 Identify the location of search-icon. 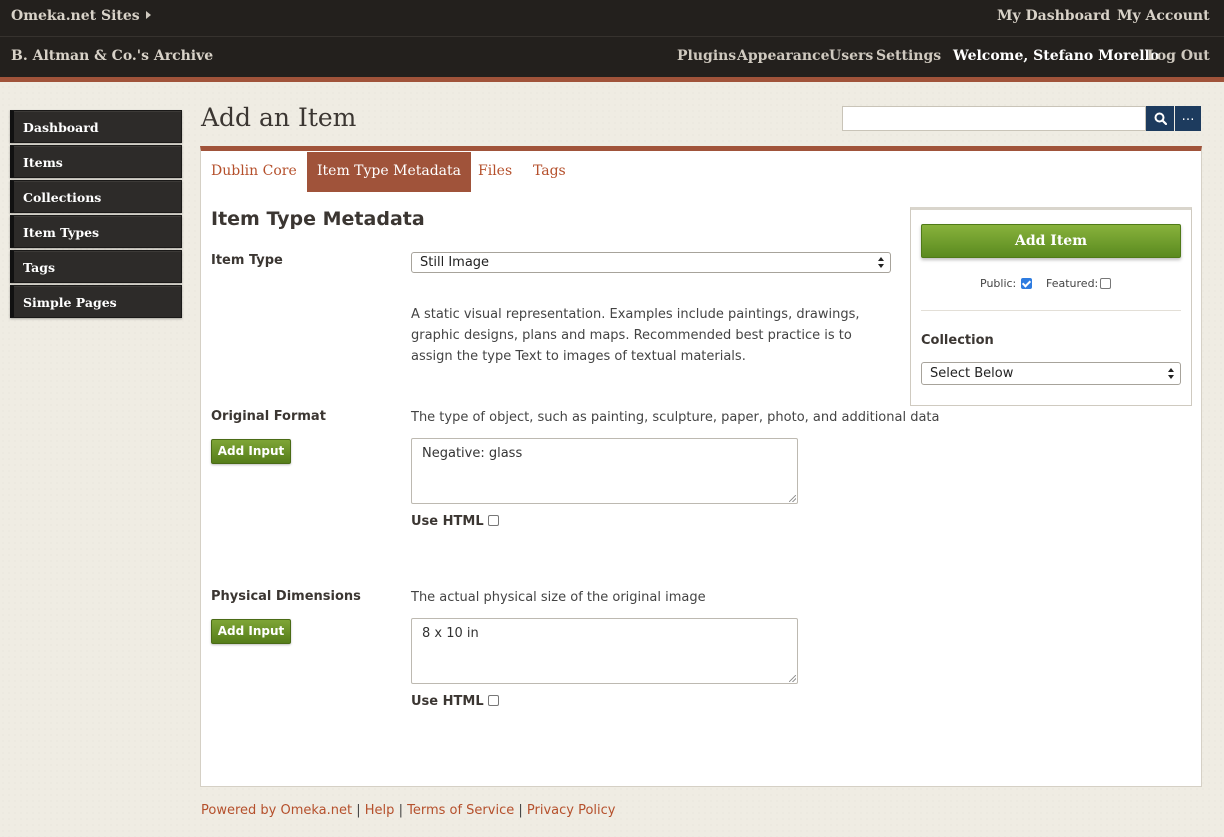
(1160, 118).